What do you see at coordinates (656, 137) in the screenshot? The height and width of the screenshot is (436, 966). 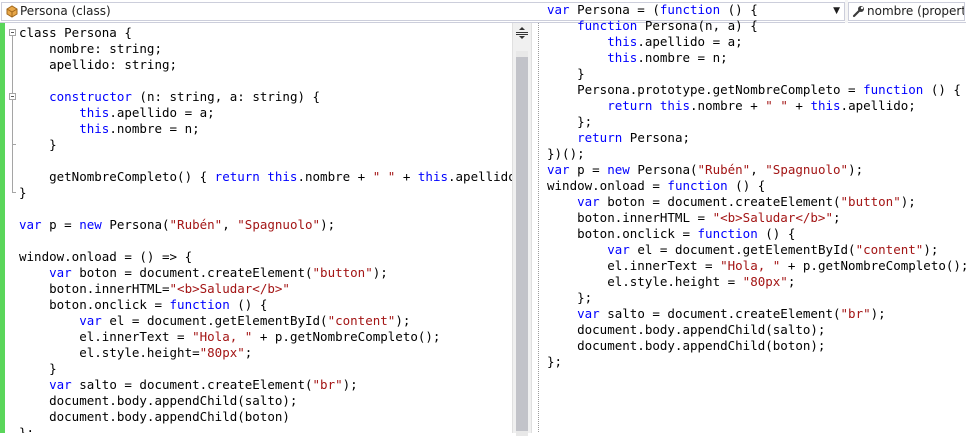 I see `code-token: Persona;` at bounding box center [656, 137].